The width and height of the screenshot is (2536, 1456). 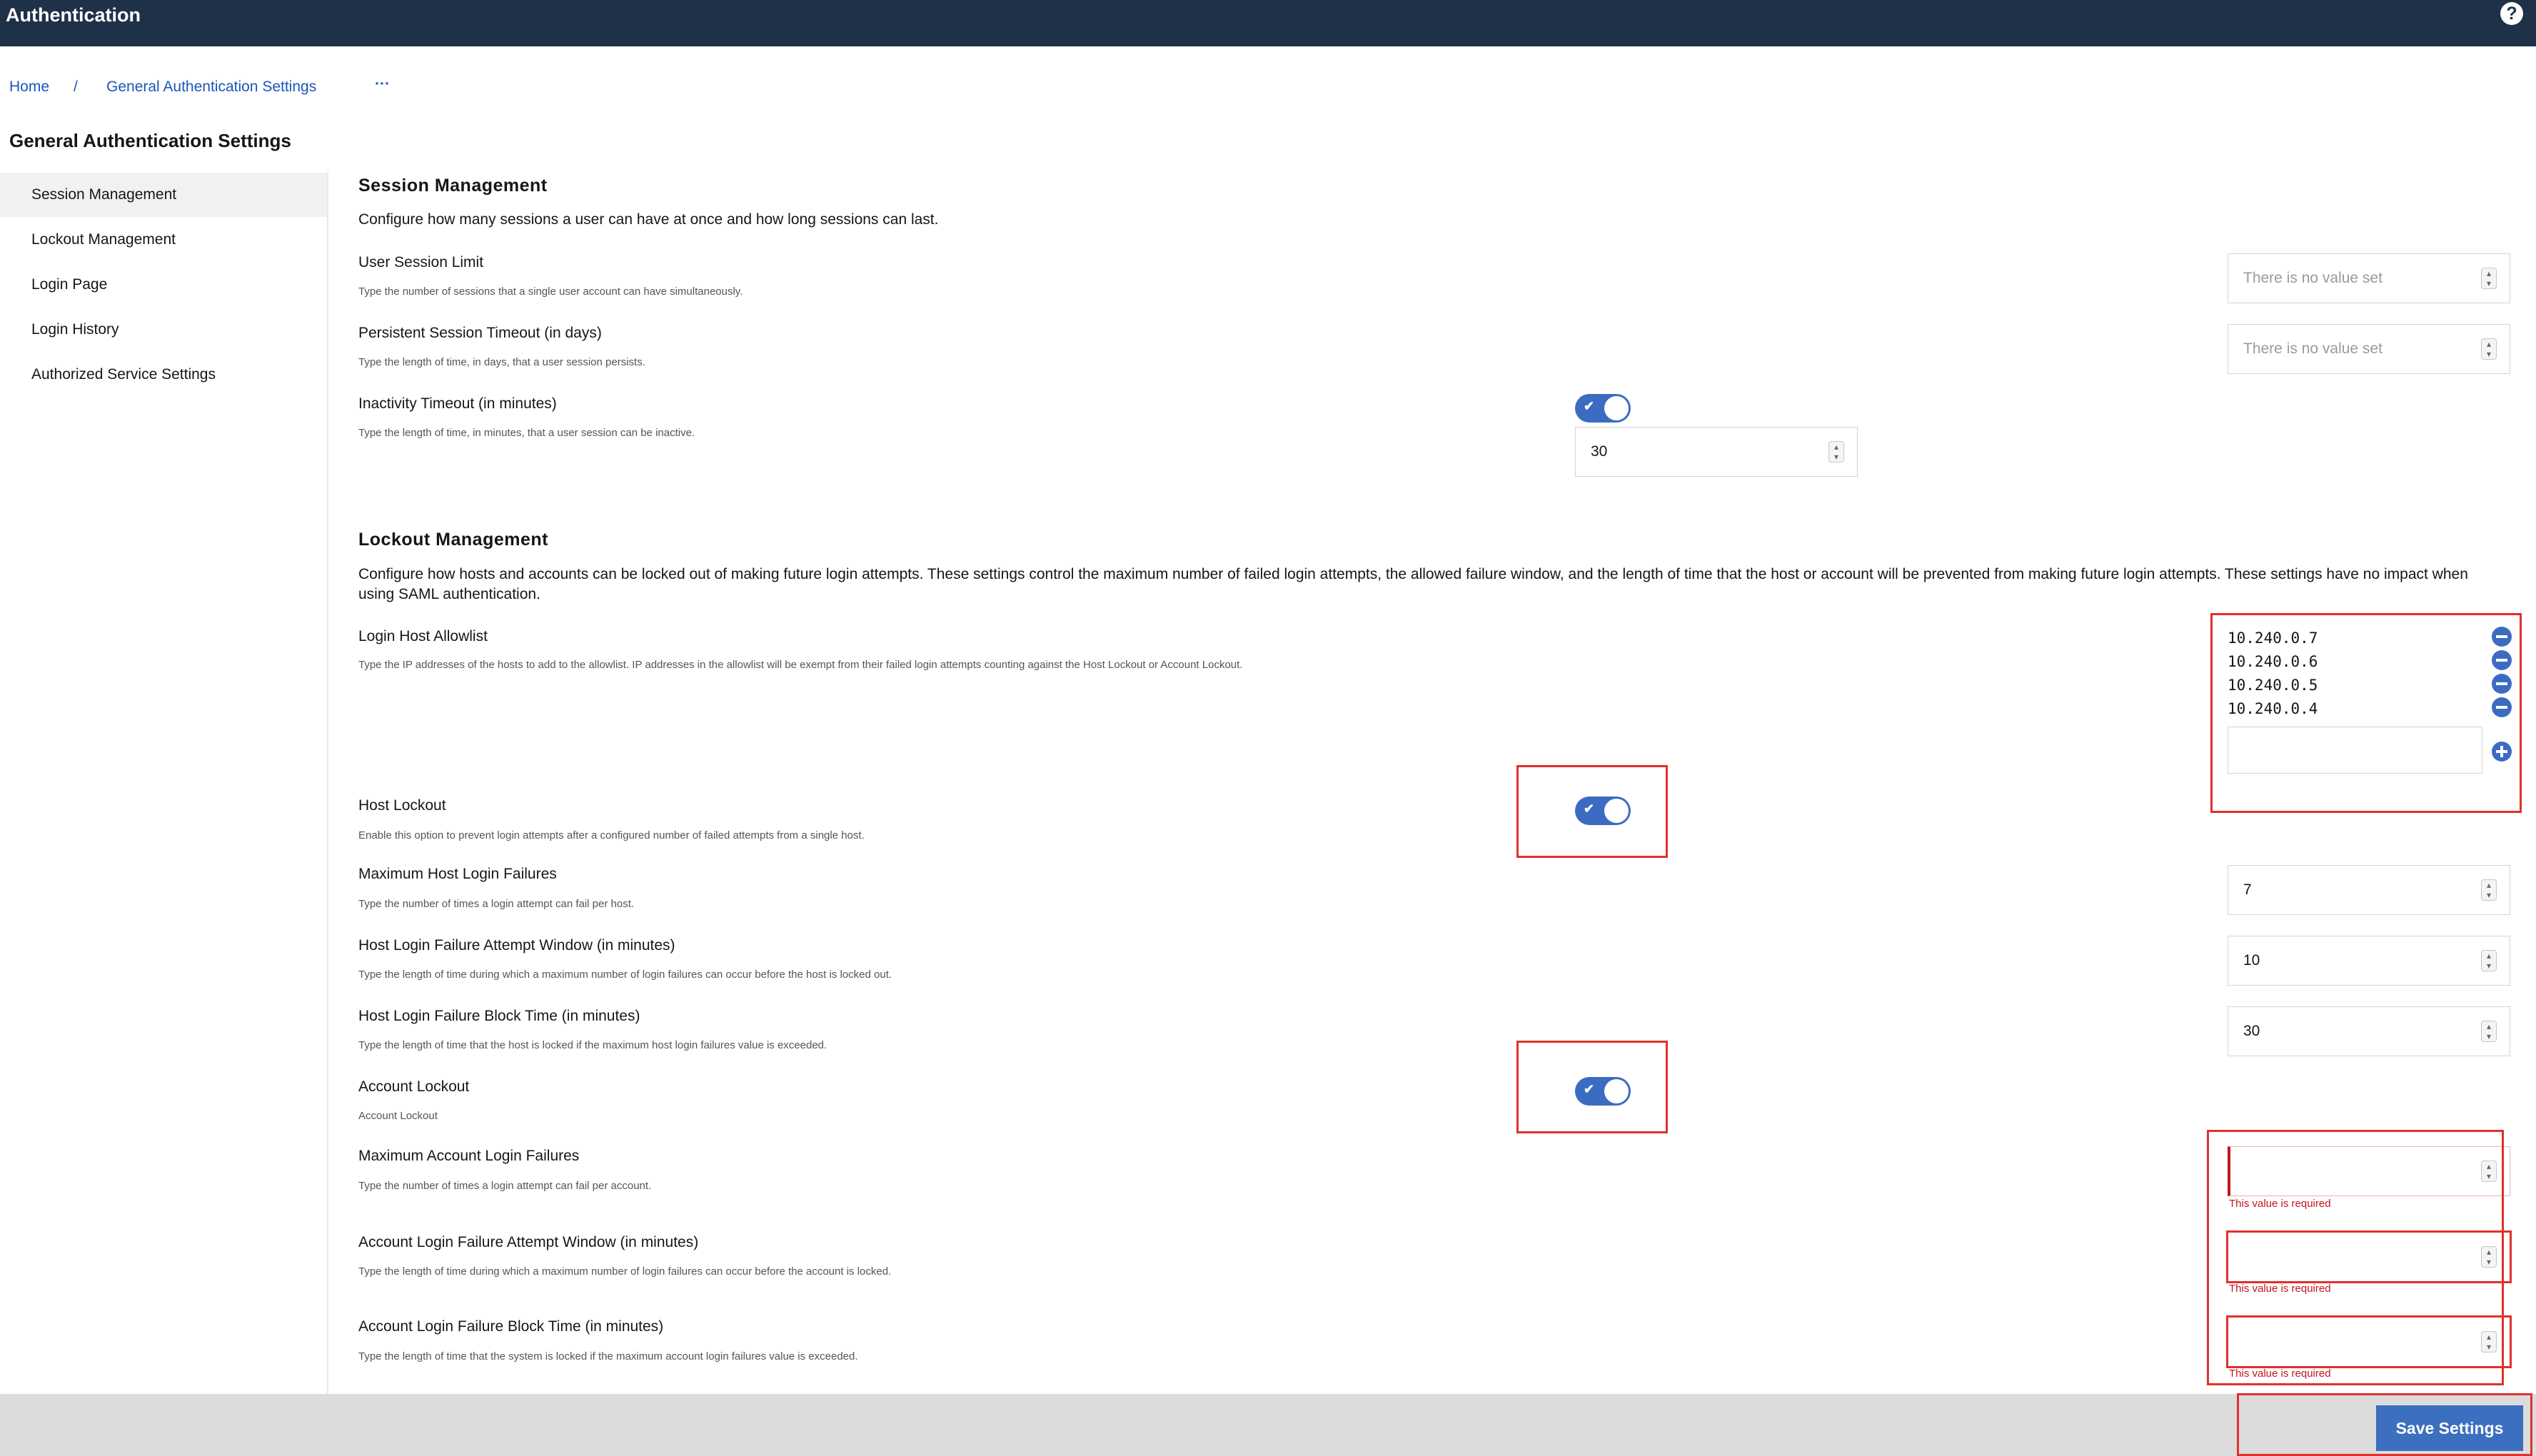 I want to click on host-lockout-label: Host Lockout, so click(x=402, y=805).